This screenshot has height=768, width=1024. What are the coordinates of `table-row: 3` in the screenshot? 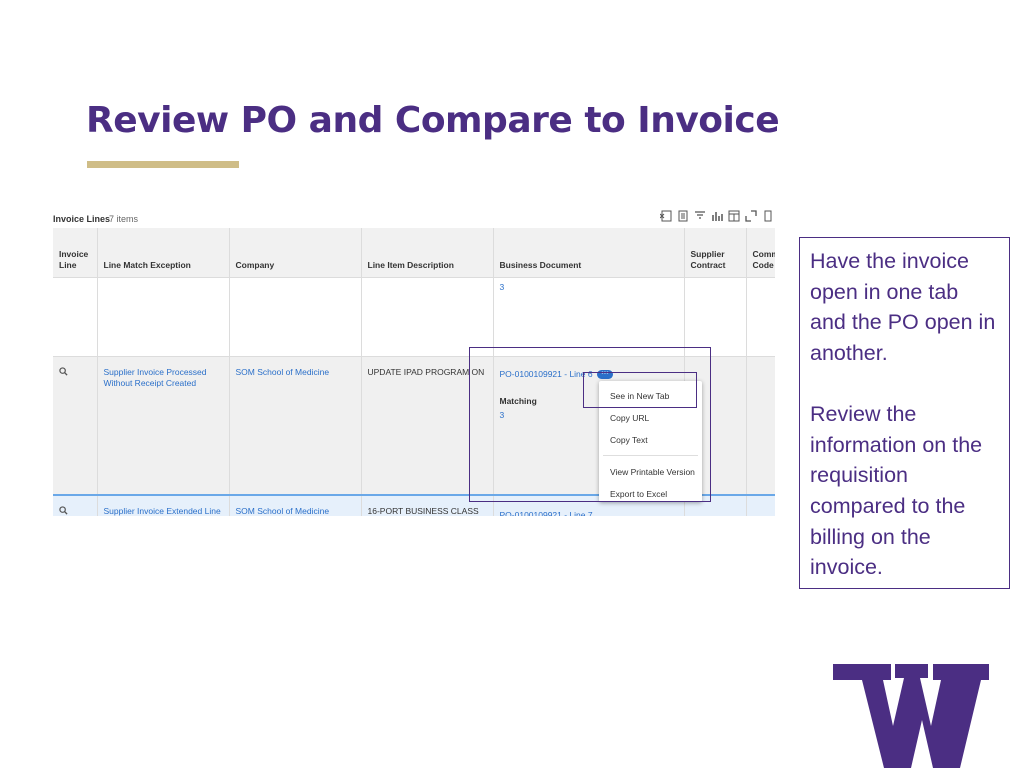 It's located at (414, 317).